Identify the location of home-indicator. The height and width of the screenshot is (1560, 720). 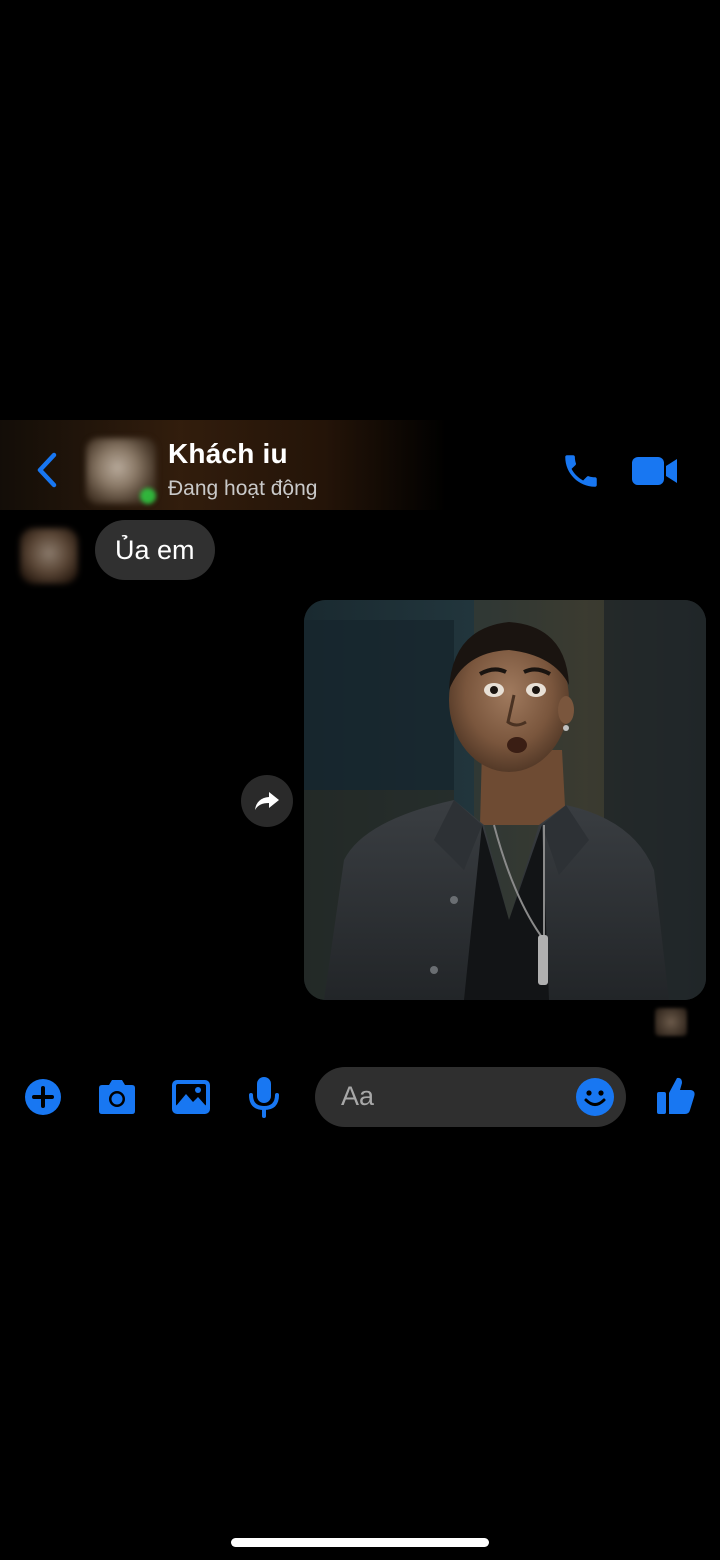
(360, 1542).